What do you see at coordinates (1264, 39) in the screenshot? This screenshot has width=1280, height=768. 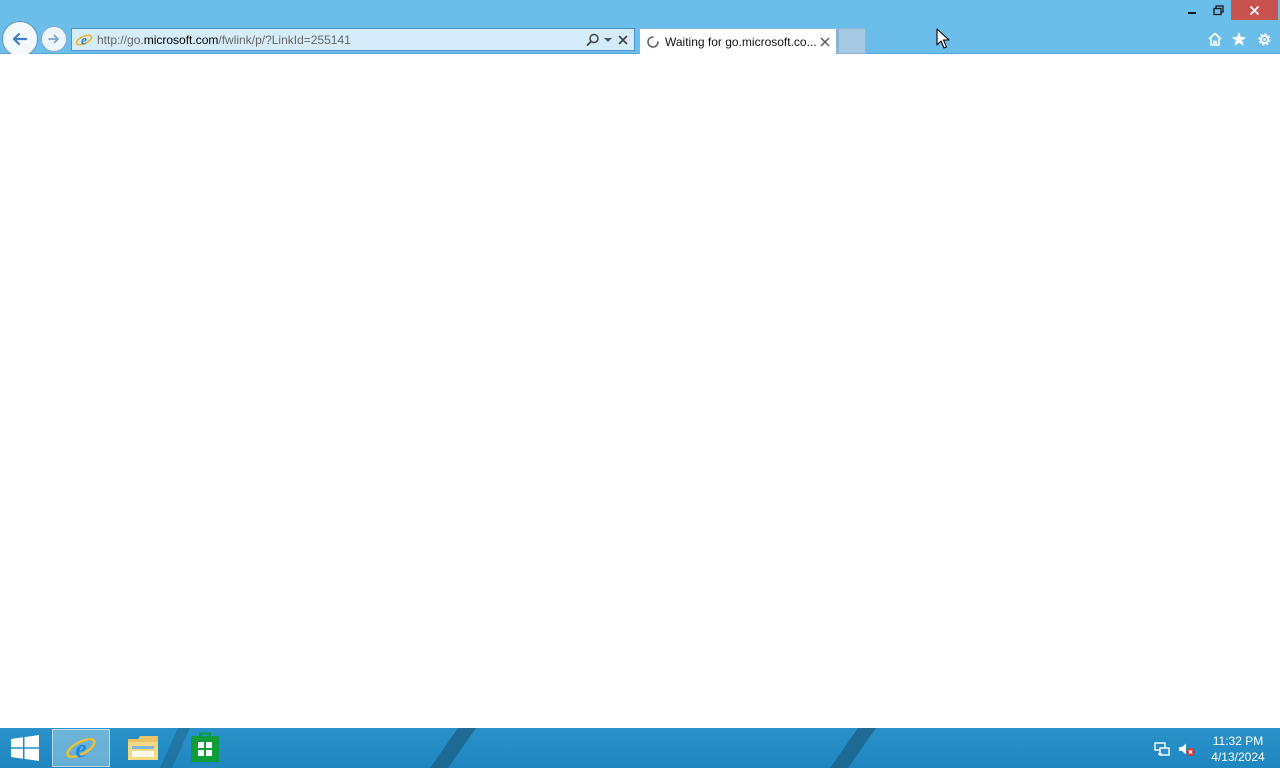 I see `gear-icon` at bounding box center [1264, 39].